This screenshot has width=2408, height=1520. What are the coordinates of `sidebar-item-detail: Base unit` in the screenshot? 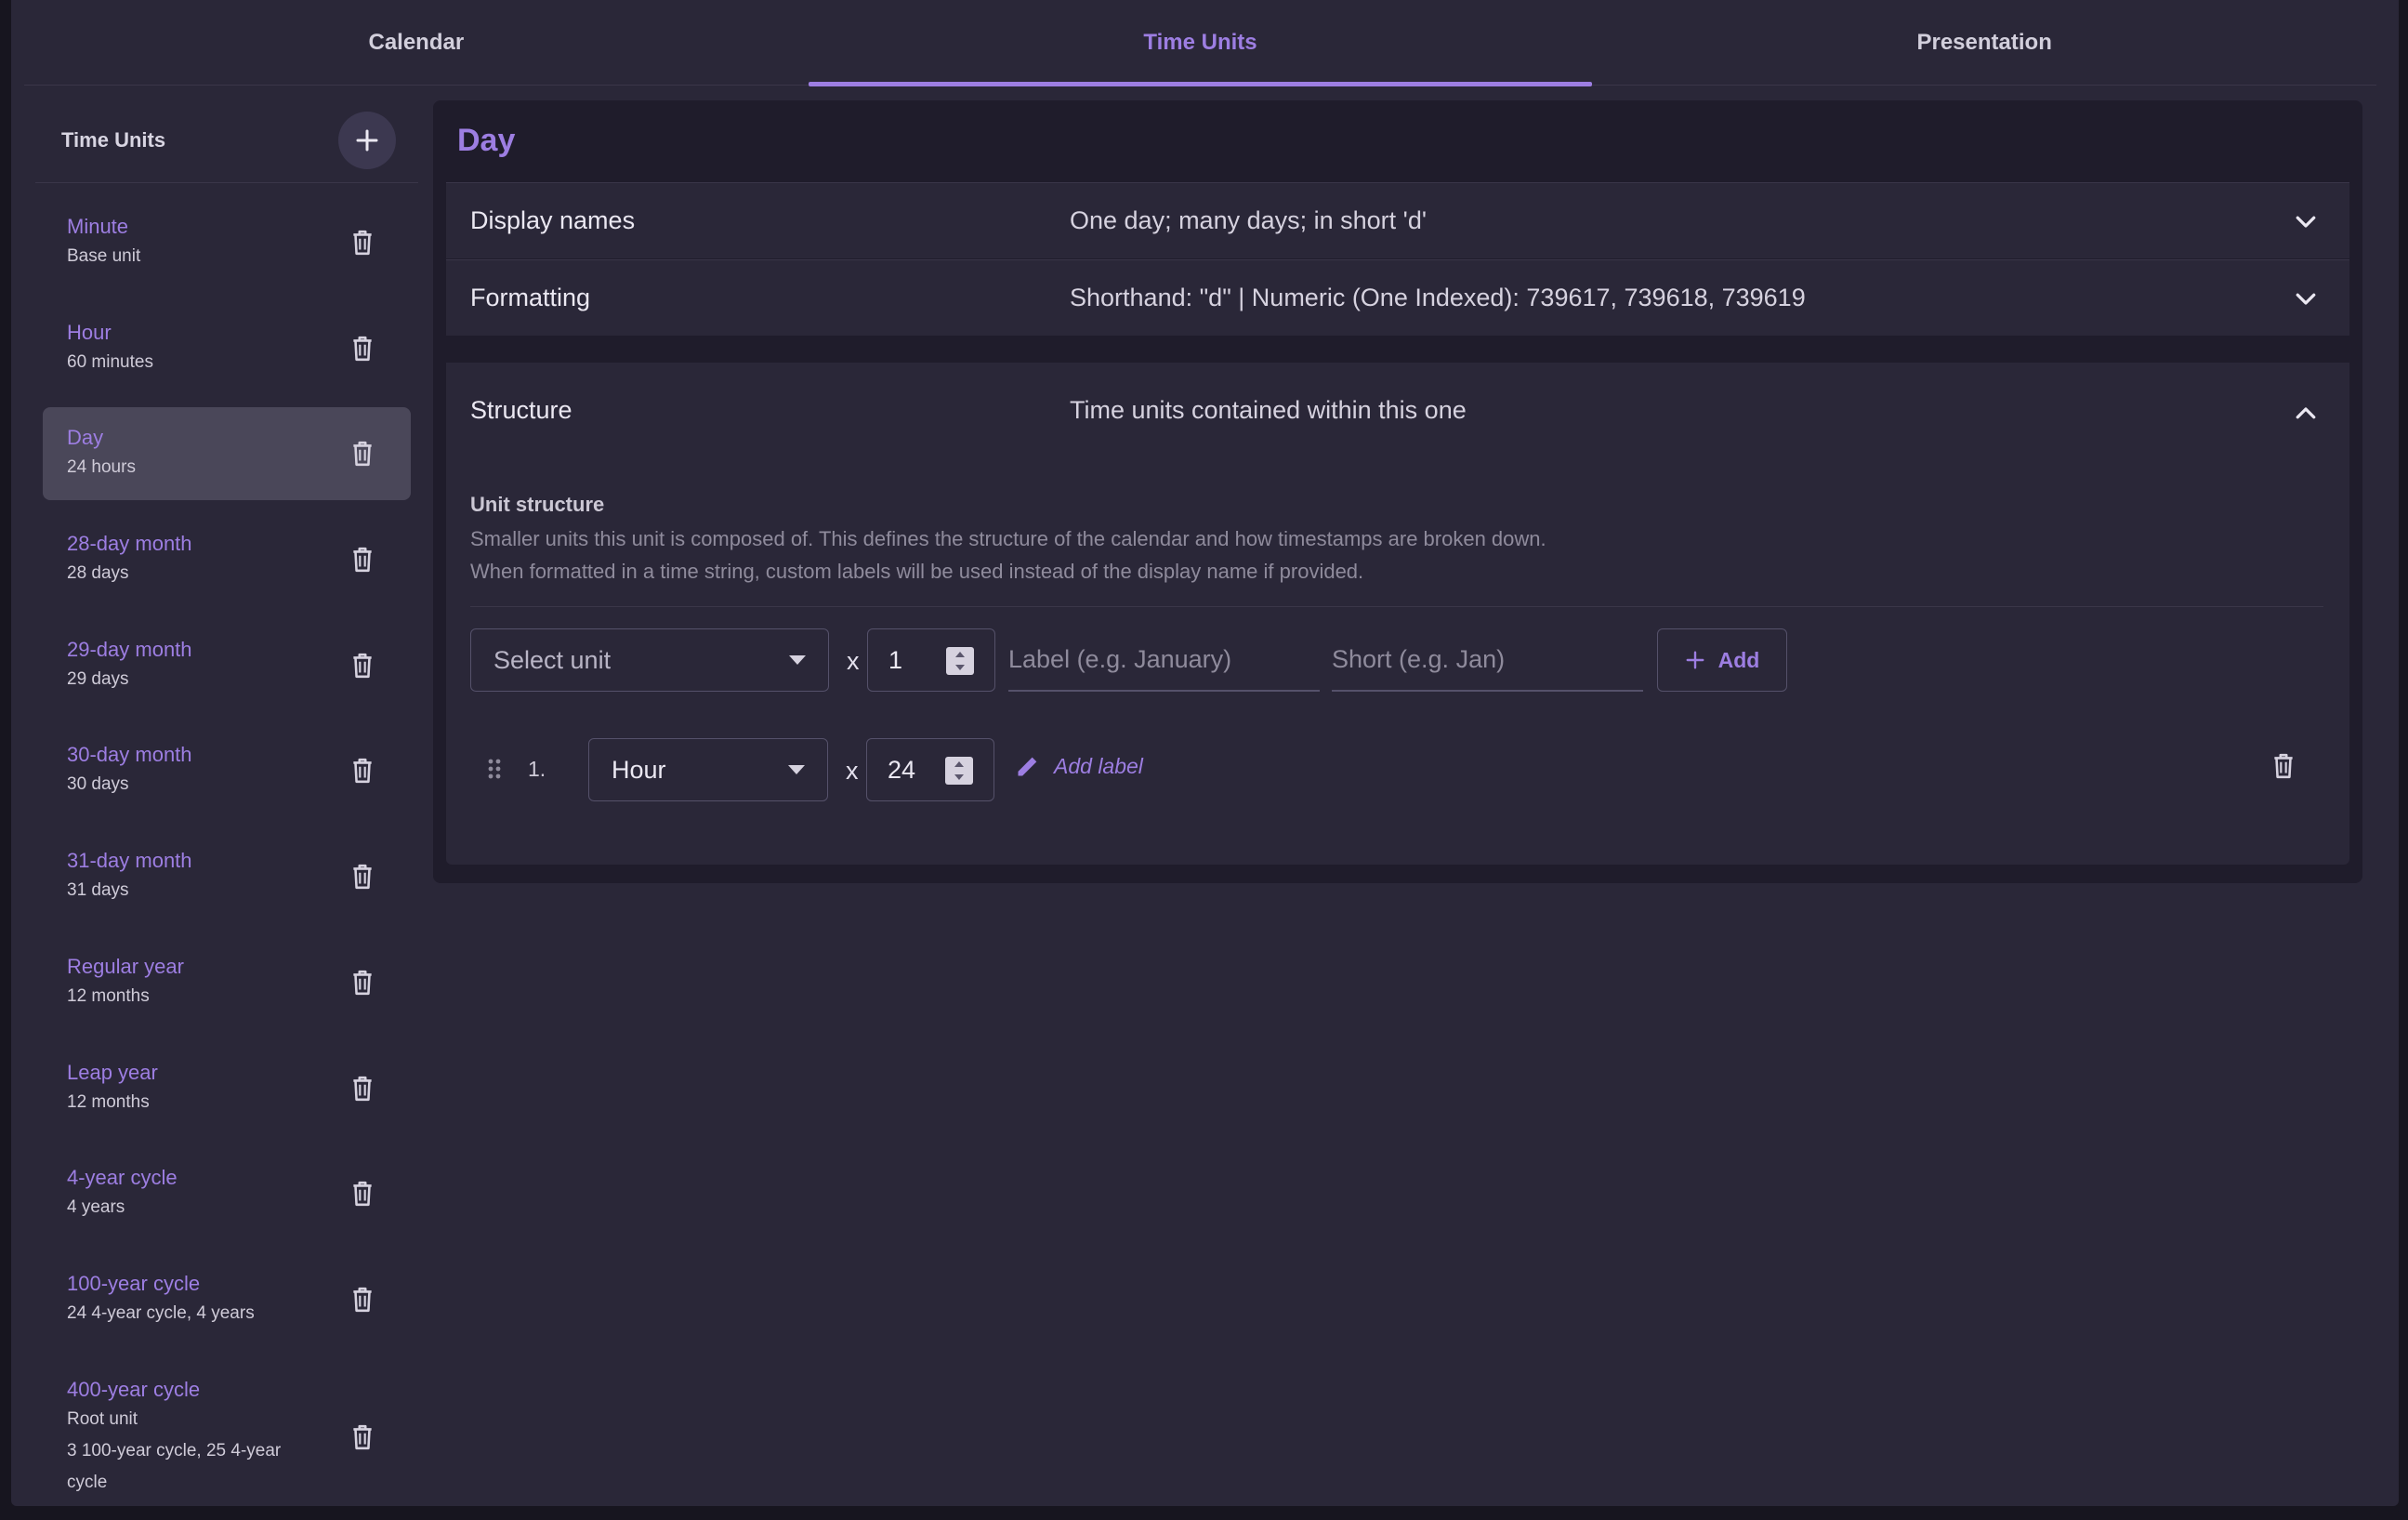 It's located at (104, 256).